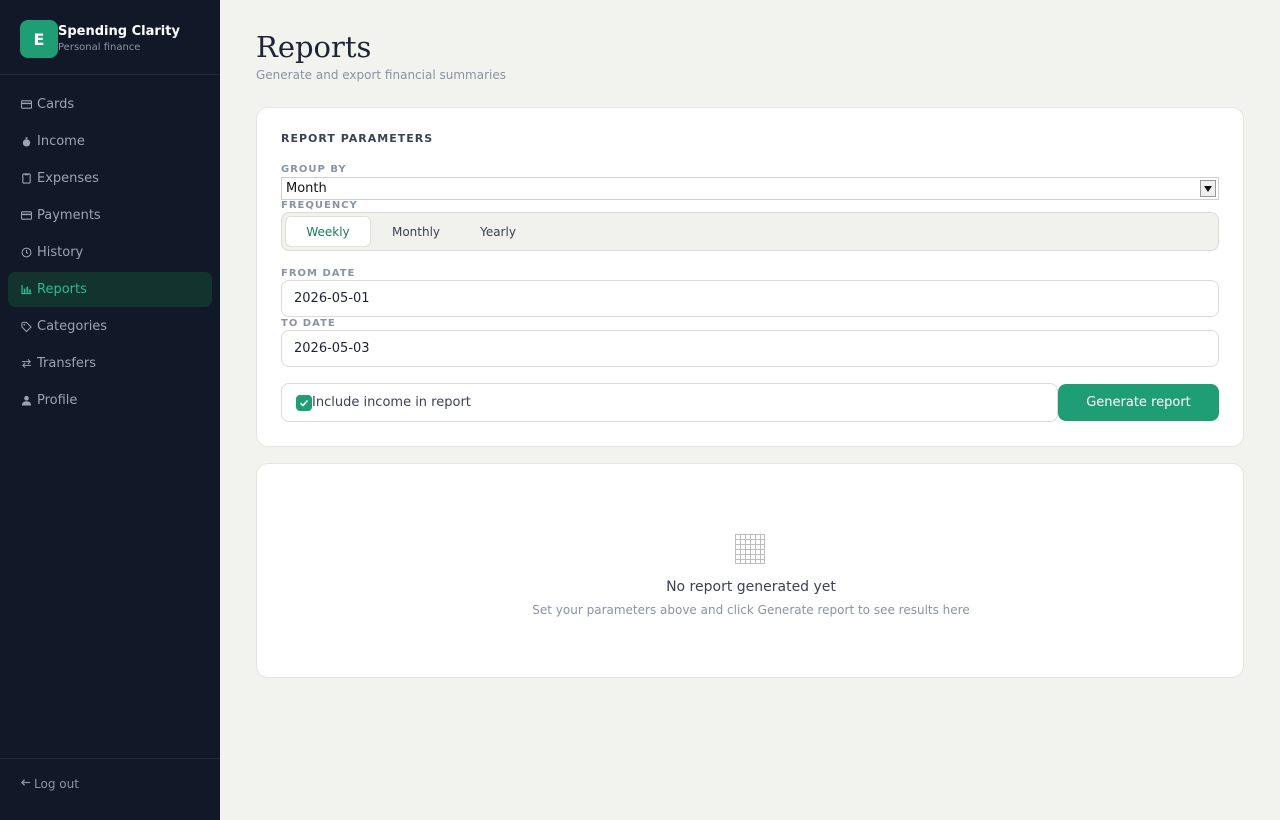 The image size is (1280, 820). What do you see at coordinates (26, 252) in the screenshot?
I see `clock-icon` at bounding box center [26, 252].